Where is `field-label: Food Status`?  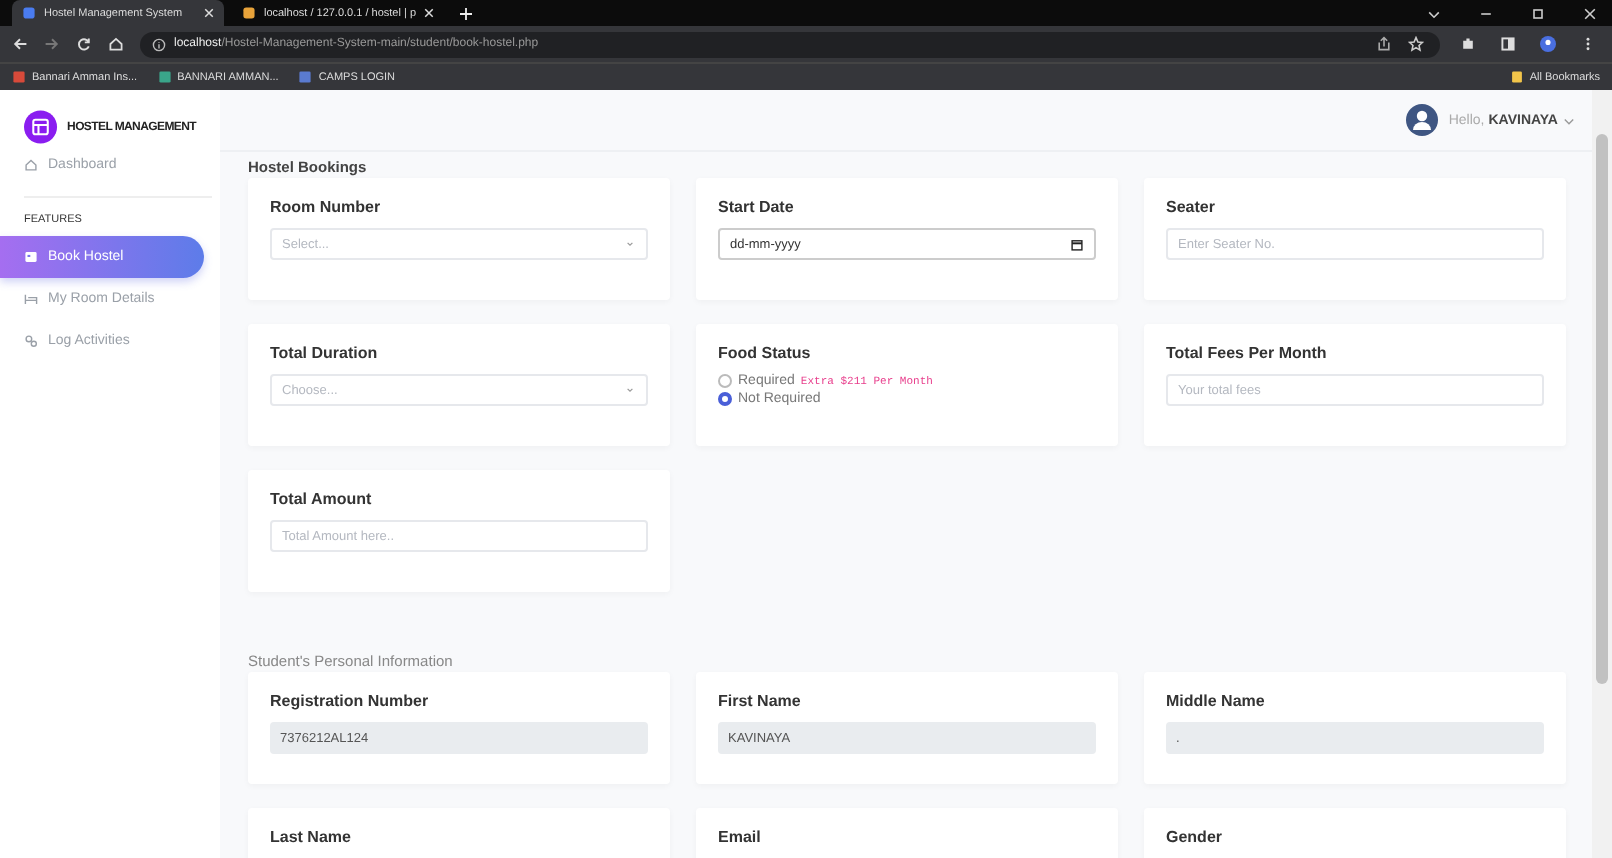 field-label: Food Status is located at coordinates (765, 353).